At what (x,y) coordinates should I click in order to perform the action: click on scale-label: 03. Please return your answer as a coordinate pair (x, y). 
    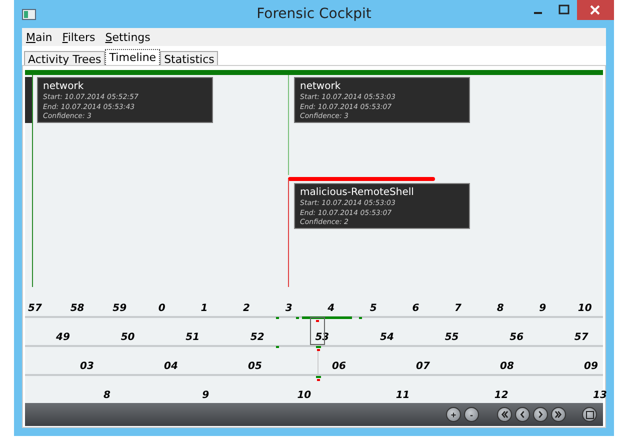
    Looking at the image, I should click on (87, 366).